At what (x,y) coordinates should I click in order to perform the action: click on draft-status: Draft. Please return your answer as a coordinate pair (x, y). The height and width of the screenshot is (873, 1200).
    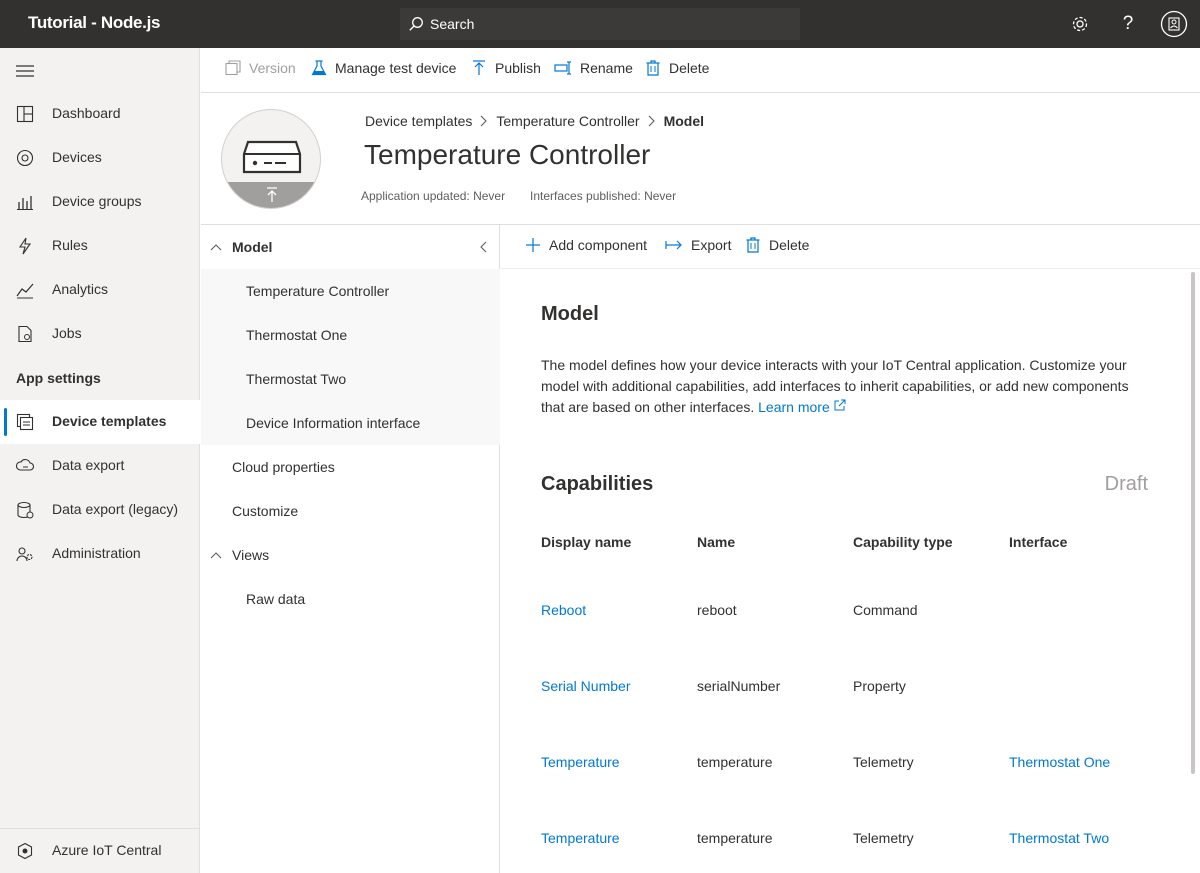
    Looking at the image, I should click on (1126, 484).